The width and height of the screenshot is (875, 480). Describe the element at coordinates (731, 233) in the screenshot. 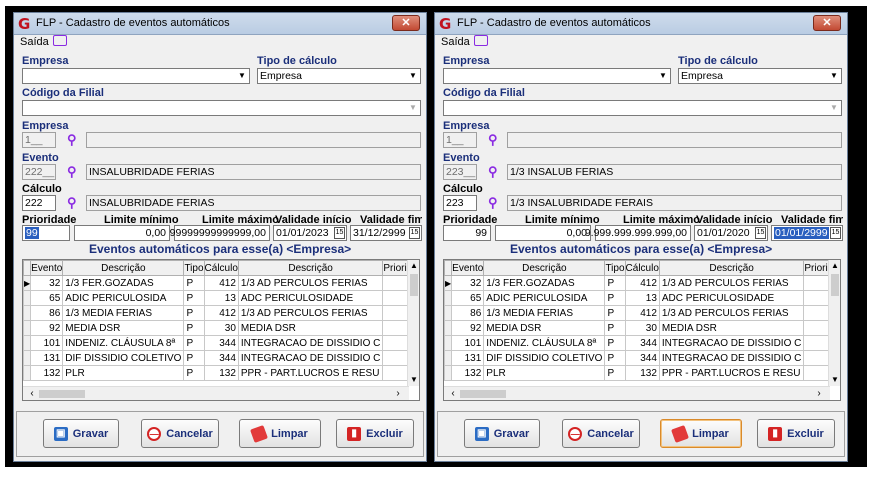

I see `validade-inicio-field: 01/01/2020 15` at that location.